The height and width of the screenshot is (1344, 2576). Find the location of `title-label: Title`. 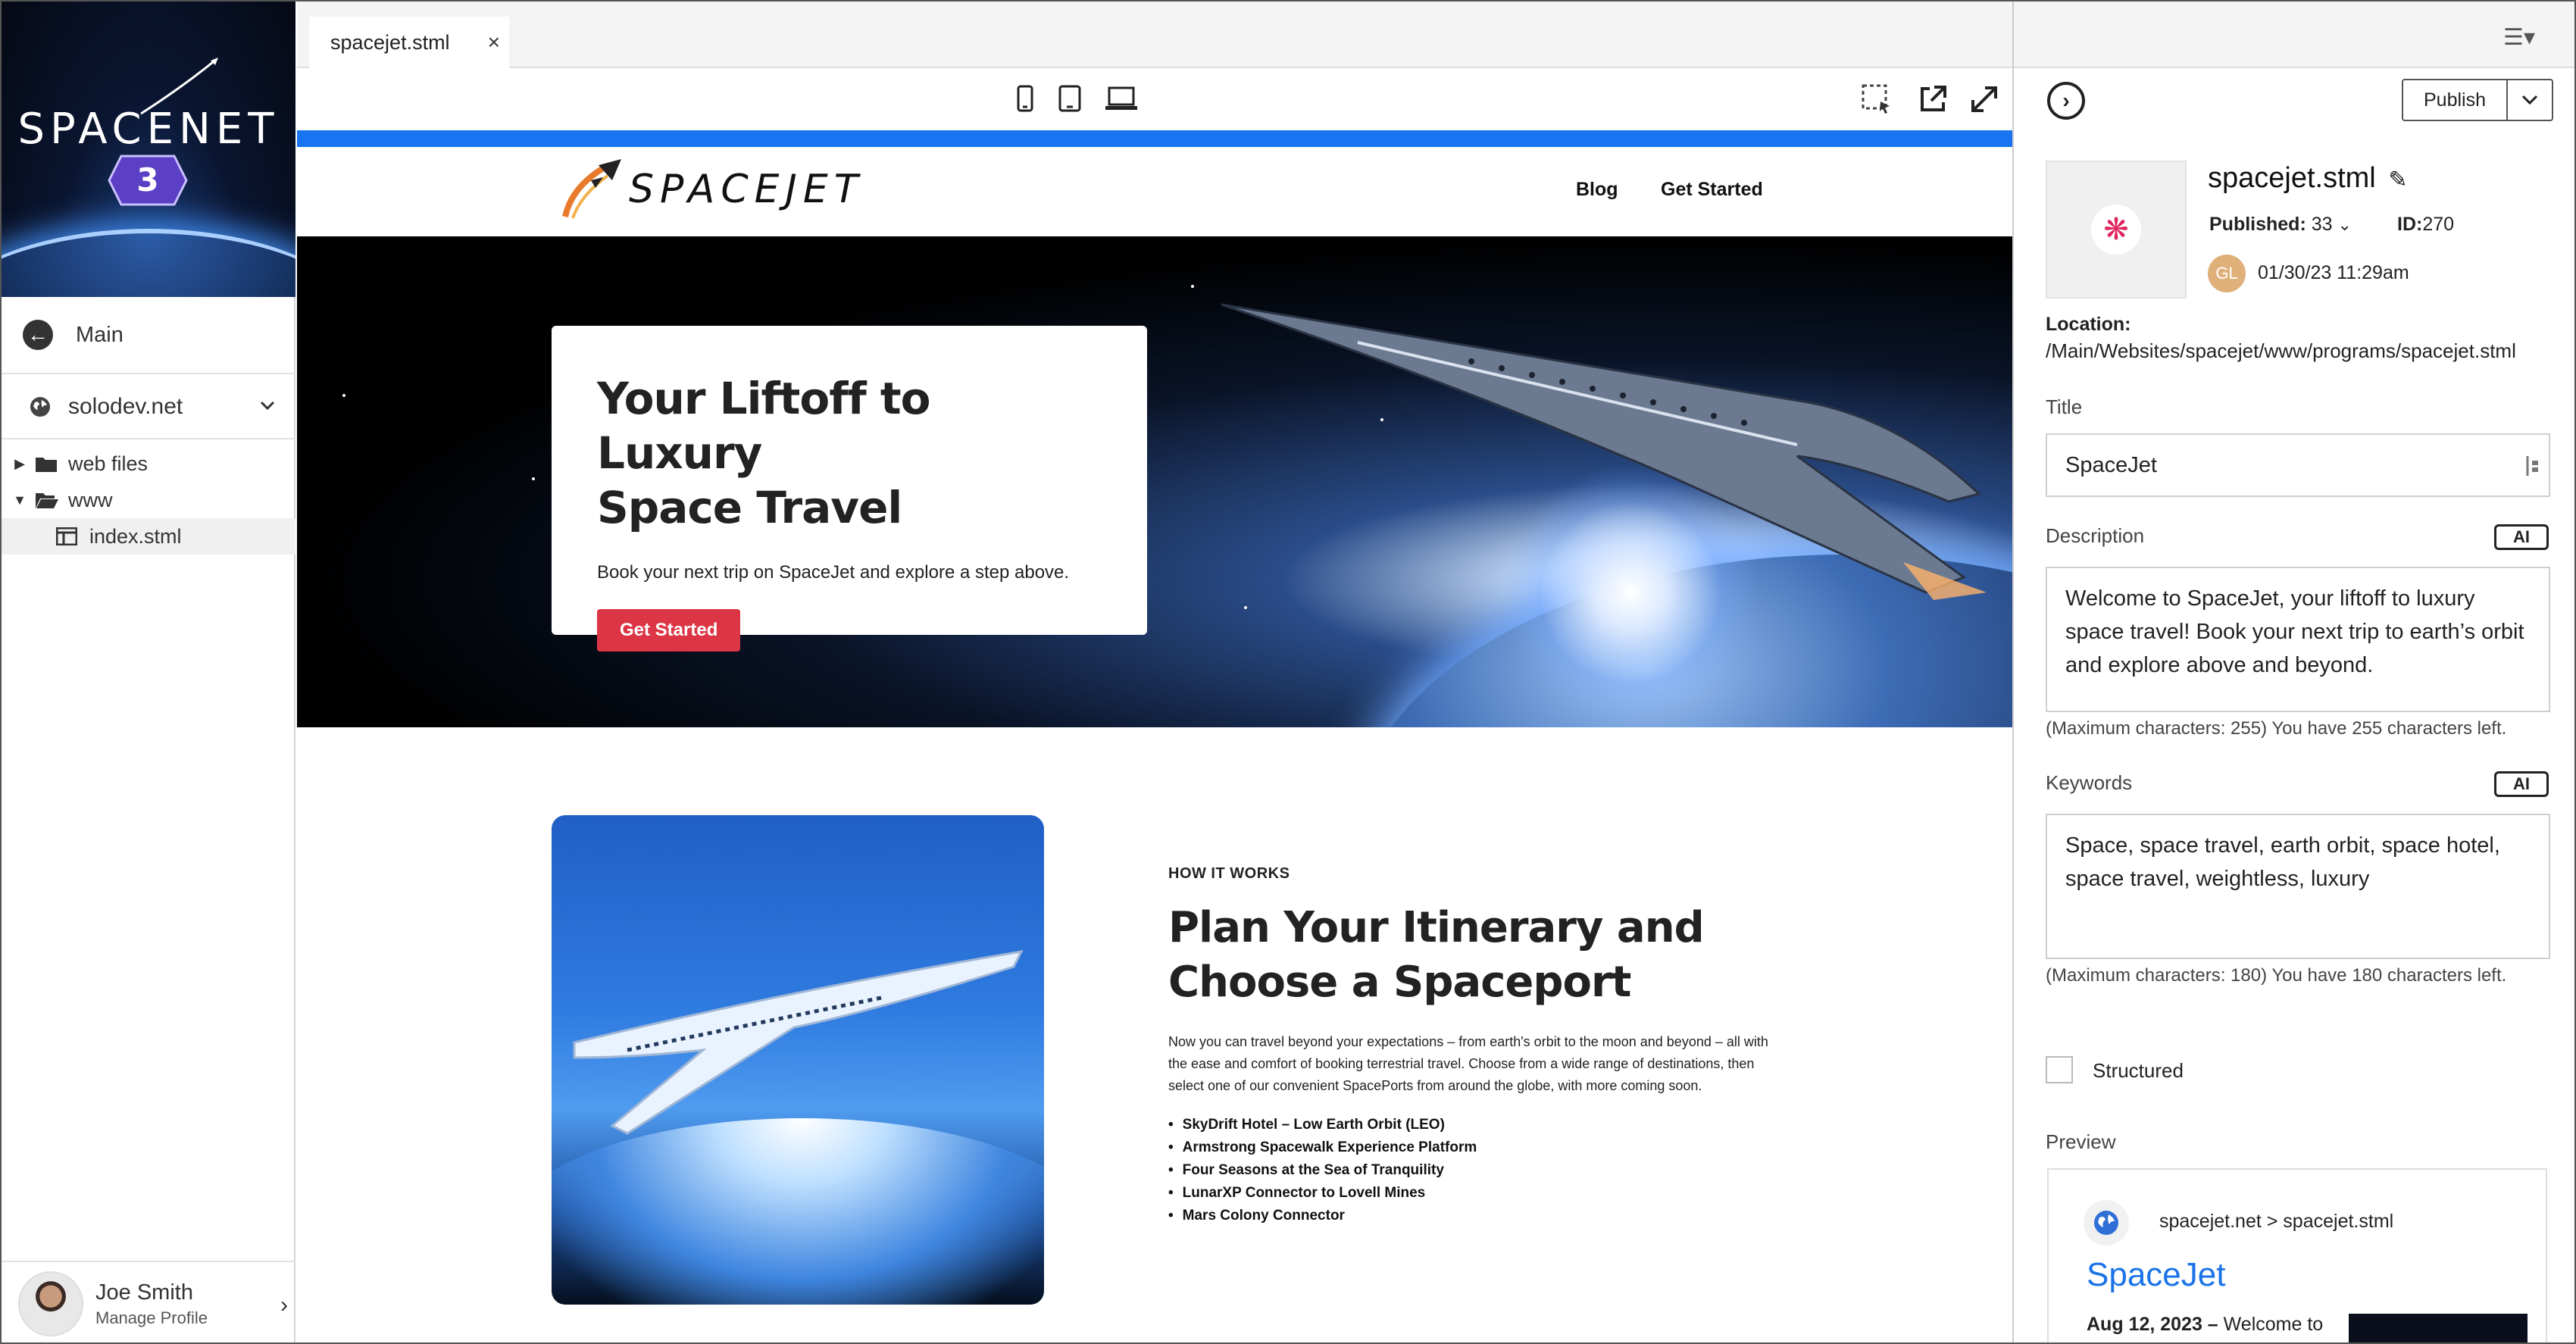

title-label: Title is located at coordinates (2064, 406).